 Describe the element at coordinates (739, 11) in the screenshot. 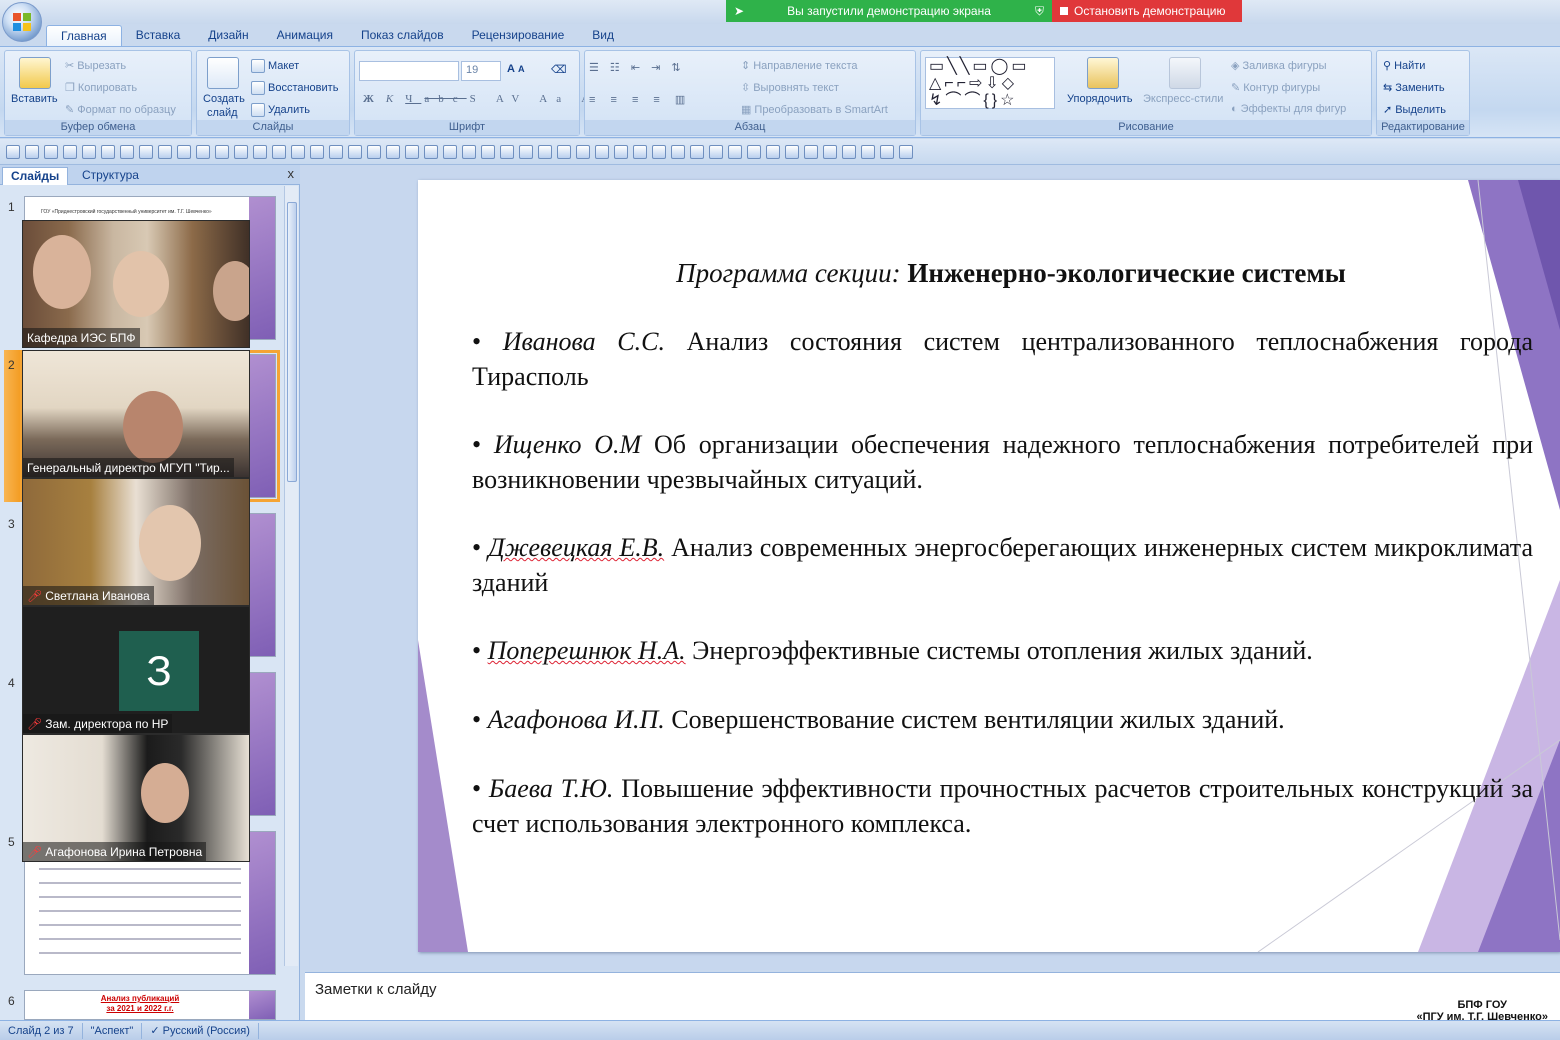

I see `pin-icon: ➤` at that location.